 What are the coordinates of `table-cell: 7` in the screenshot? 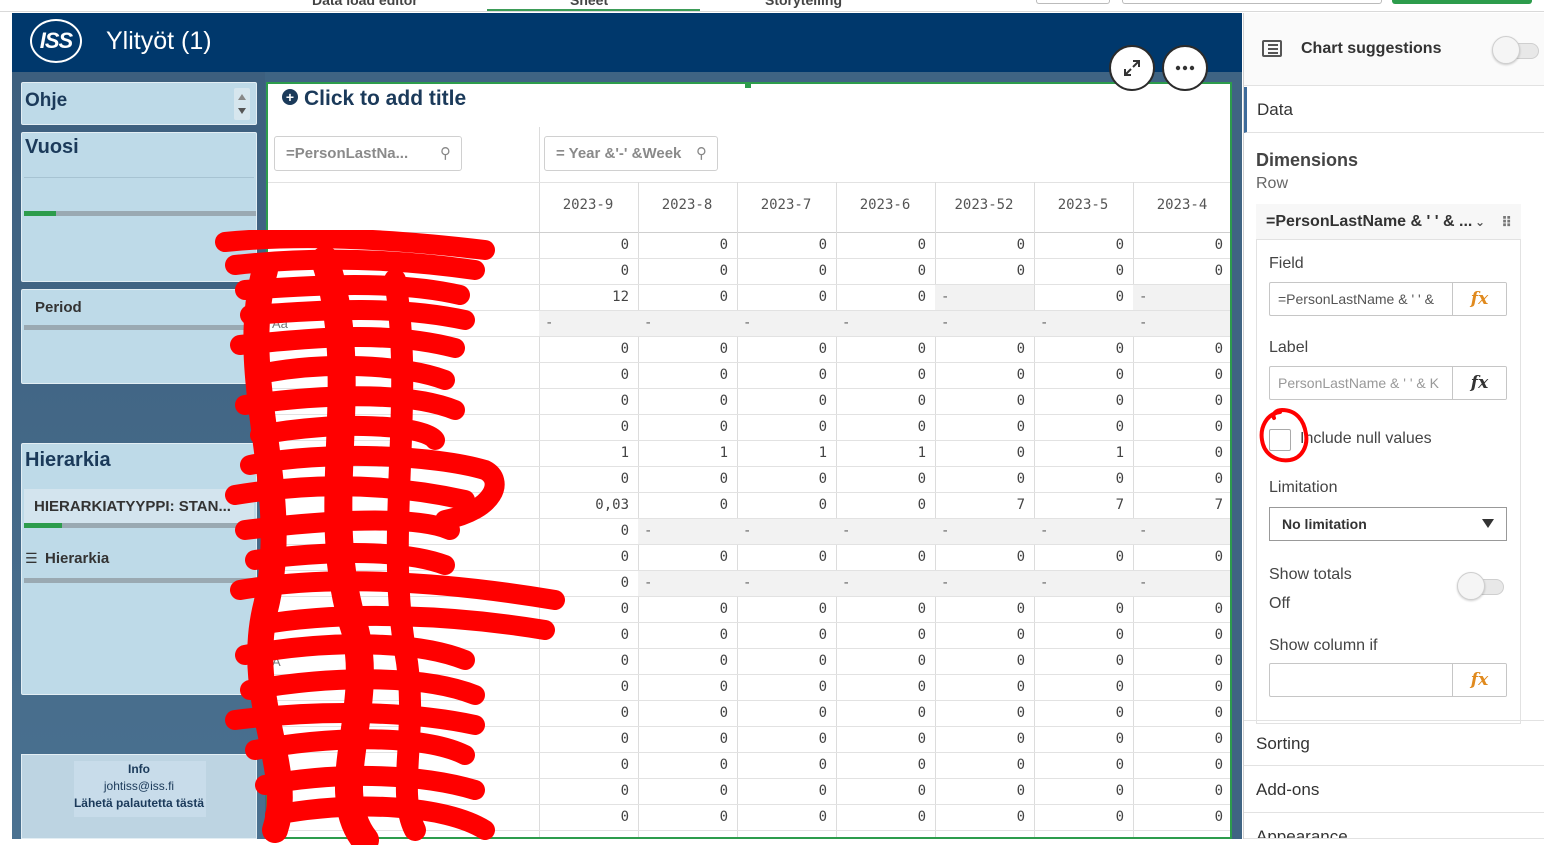 It's located at (1119, 505).